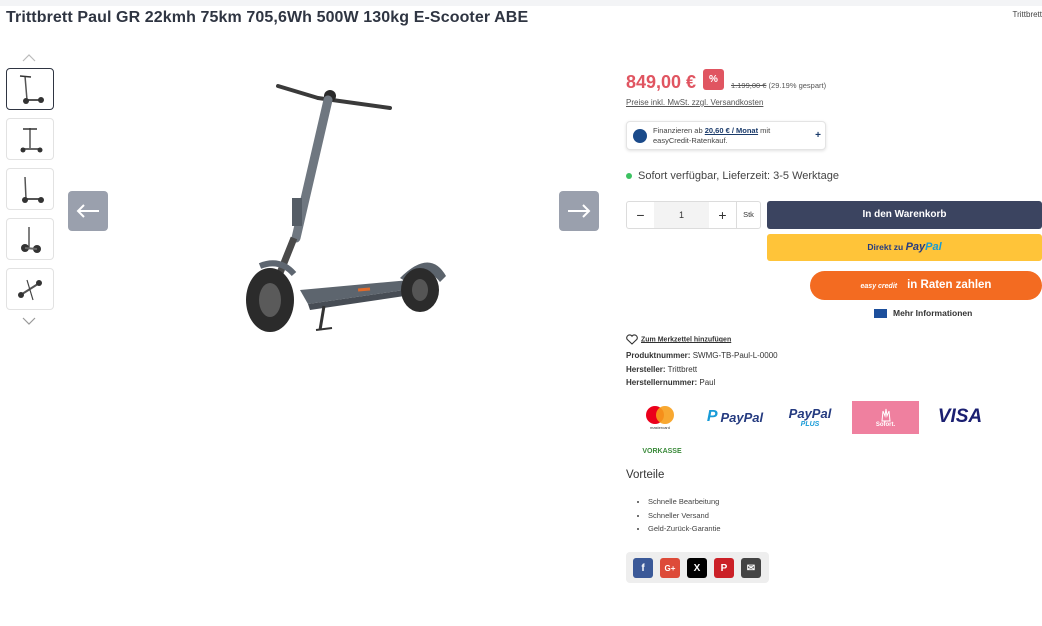  Describe the element at coordinates (658, 355) in the screenshot. I see `product-number-label: Produktnummer:` at that location.